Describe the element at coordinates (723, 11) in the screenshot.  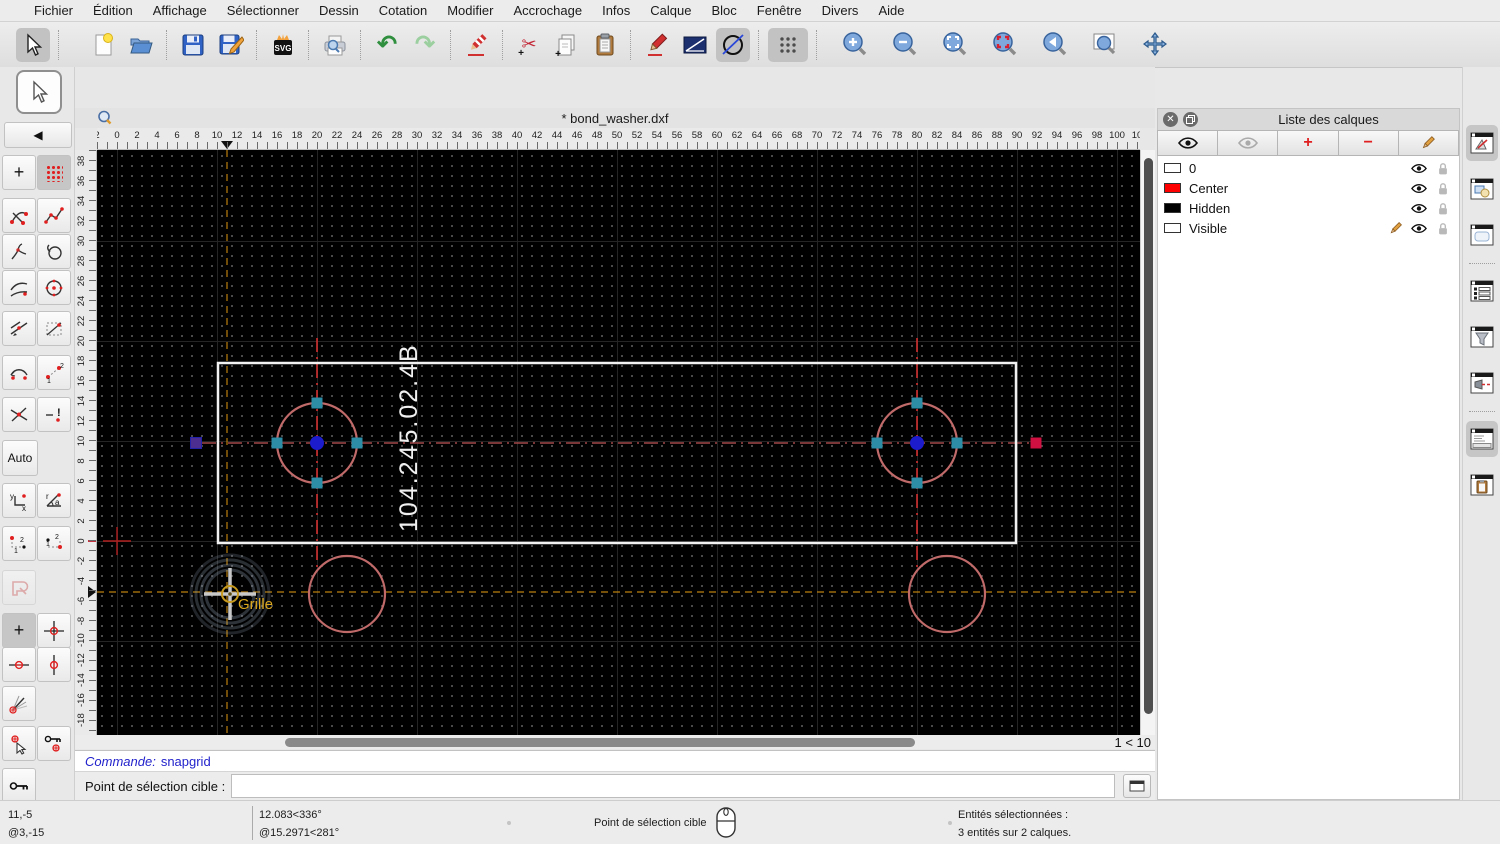
I see `menu-bloc: Bloc` at that location.